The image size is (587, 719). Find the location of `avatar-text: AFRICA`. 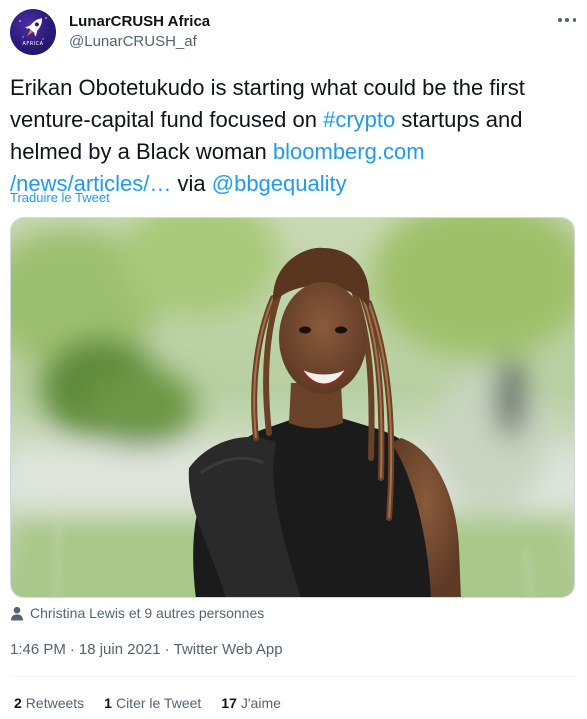

avatar-text: AFRICA is located at coordinates (33, 44).